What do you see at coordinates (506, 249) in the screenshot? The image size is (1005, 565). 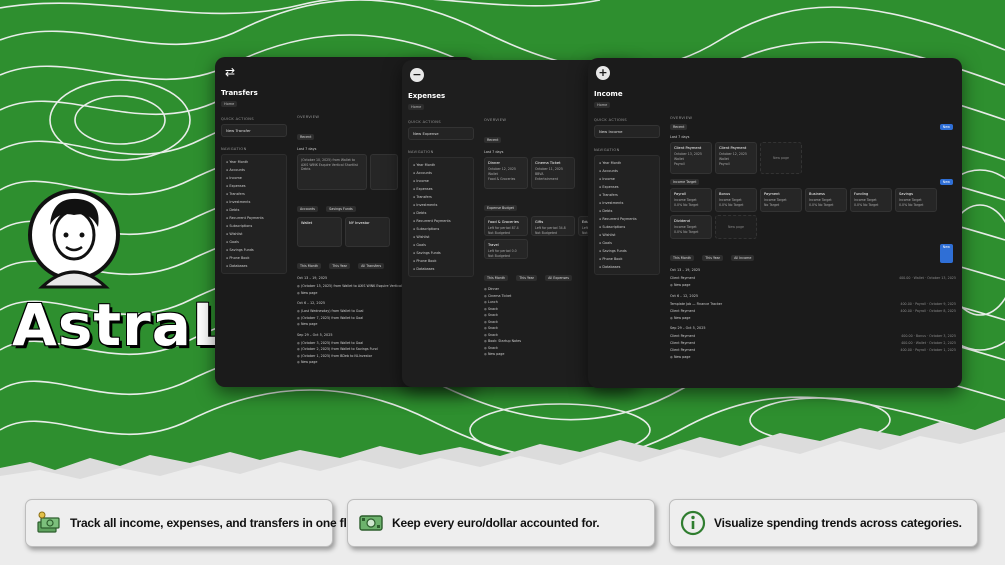 I see `budget-card: Travel Left for period 0.0 Not Budgeted` at bounding box center [506, 249].